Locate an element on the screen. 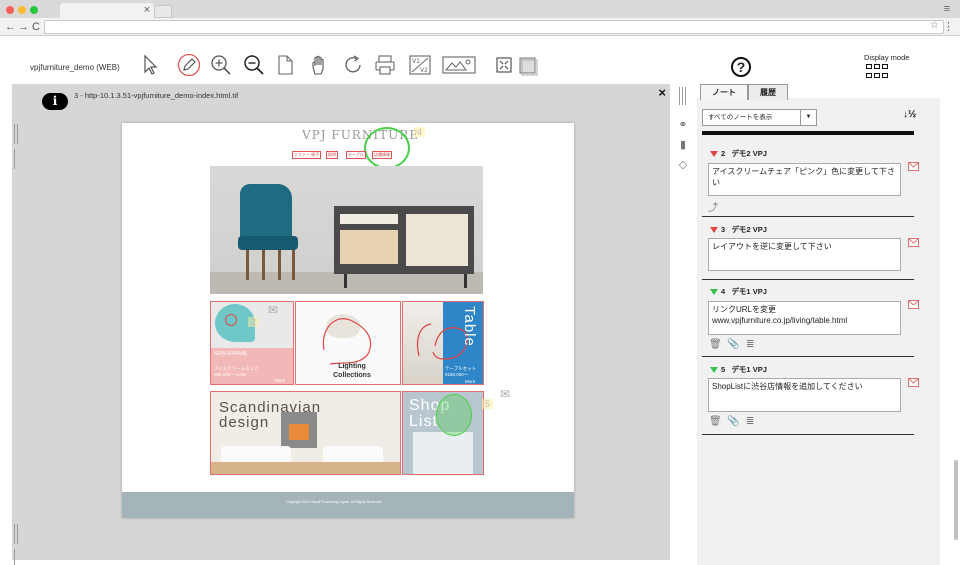  back-icon: ← is located at coordinates (10, 27).